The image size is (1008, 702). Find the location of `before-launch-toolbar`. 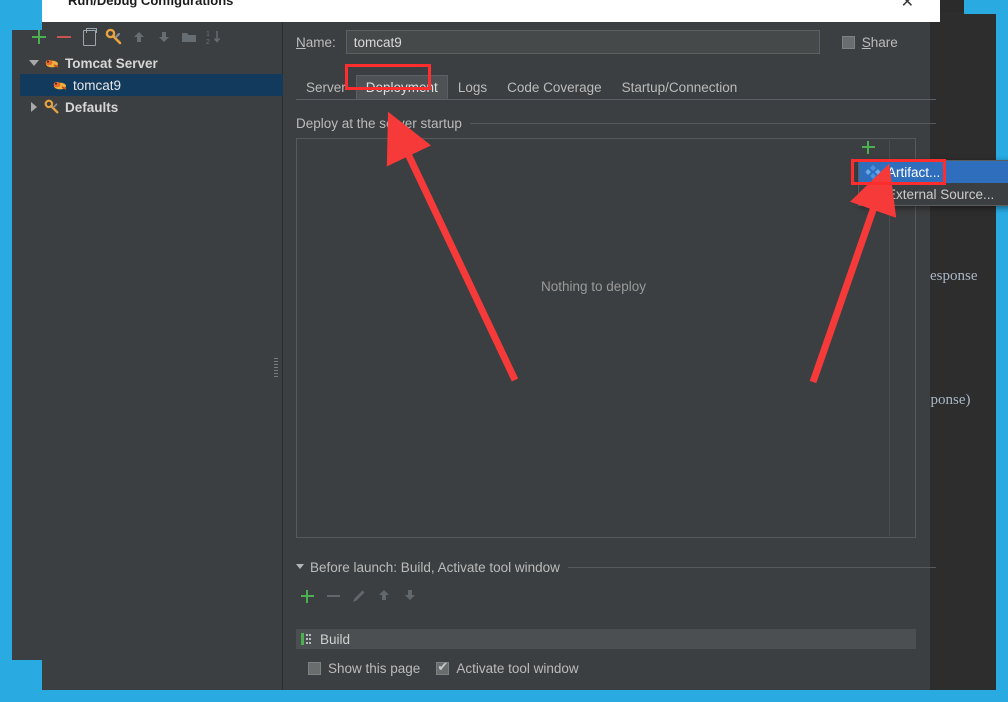

before-launch-toolbar is located at coordinates (359, 596).